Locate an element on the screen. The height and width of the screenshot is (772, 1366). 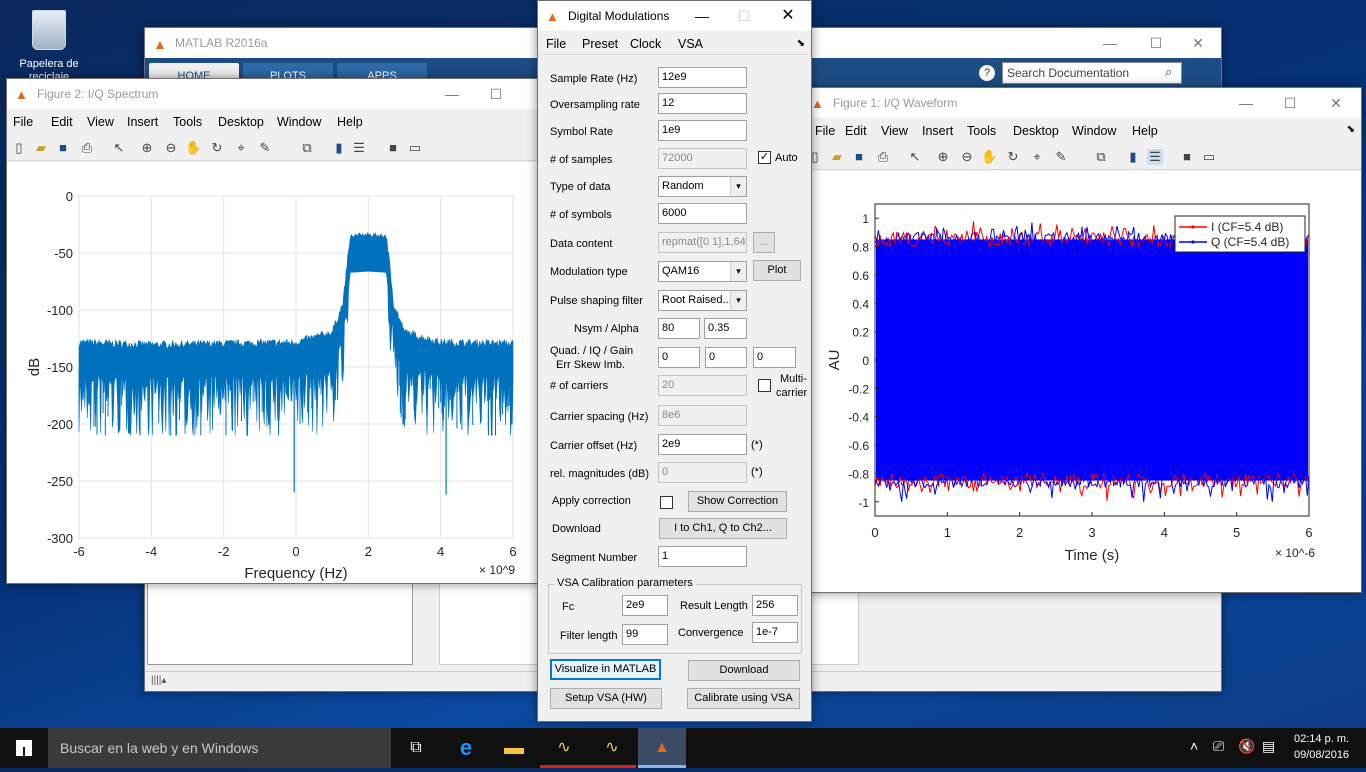
filter-length-input: 99 is located at coordinates (645, 634).